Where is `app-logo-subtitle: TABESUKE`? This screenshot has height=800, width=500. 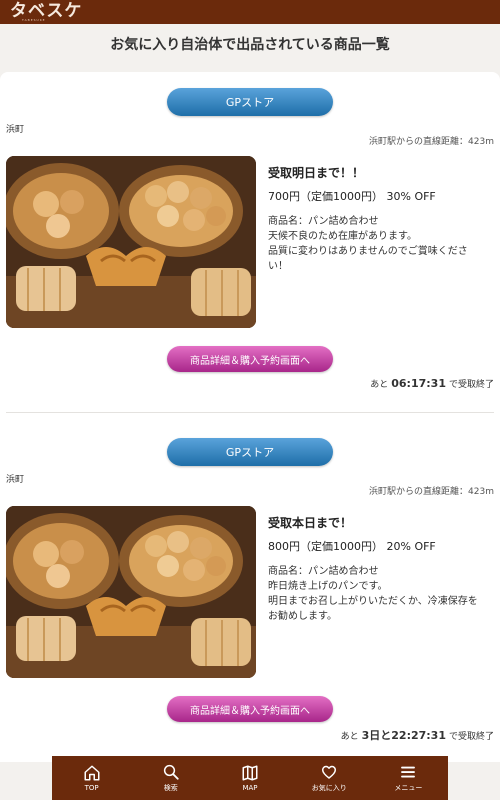 app-logo-subtitle: TABESUKE is located at coordinates (34, 20).